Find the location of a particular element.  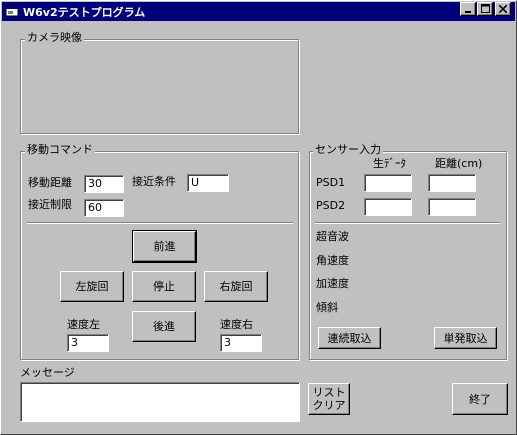

forward-button: 前進 is located at coordinates (164, 246).